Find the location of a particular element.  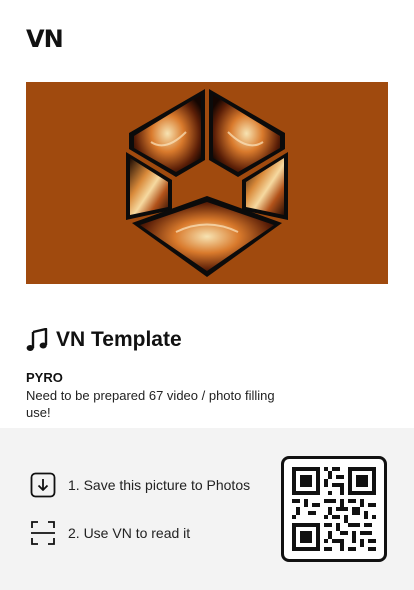

template-heading: VN Template is located at coordinates (104, 340).